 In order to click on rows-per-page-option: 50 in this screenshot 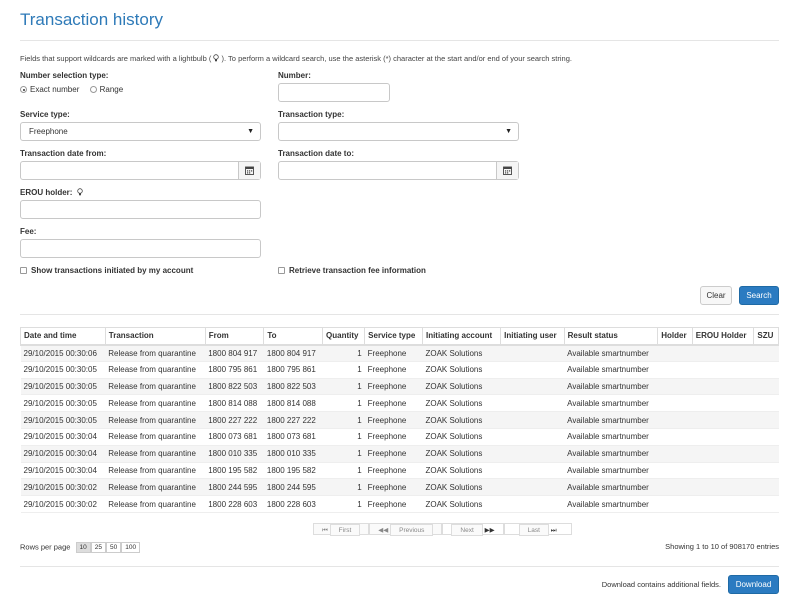, I will do `click(114, 547)`.